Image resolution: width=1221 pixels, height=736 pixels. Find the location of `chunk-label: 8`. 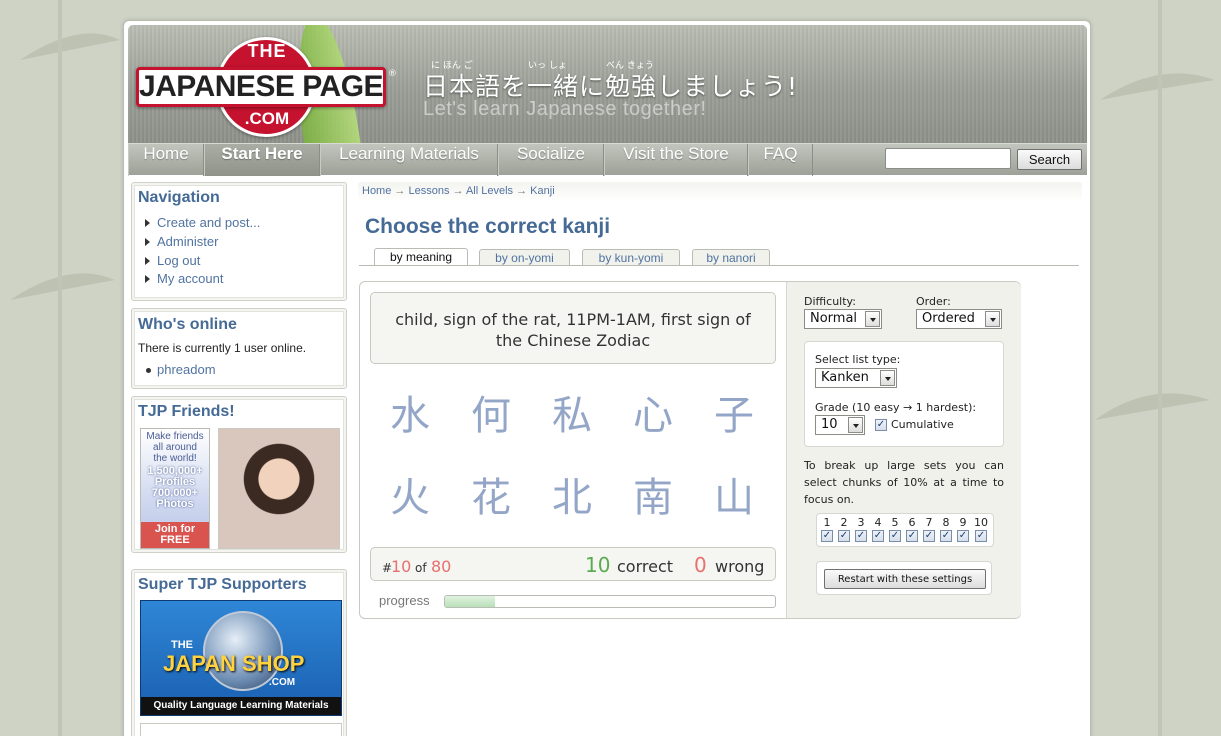

chunk-label: 8 is located at coordinates (946, 522).